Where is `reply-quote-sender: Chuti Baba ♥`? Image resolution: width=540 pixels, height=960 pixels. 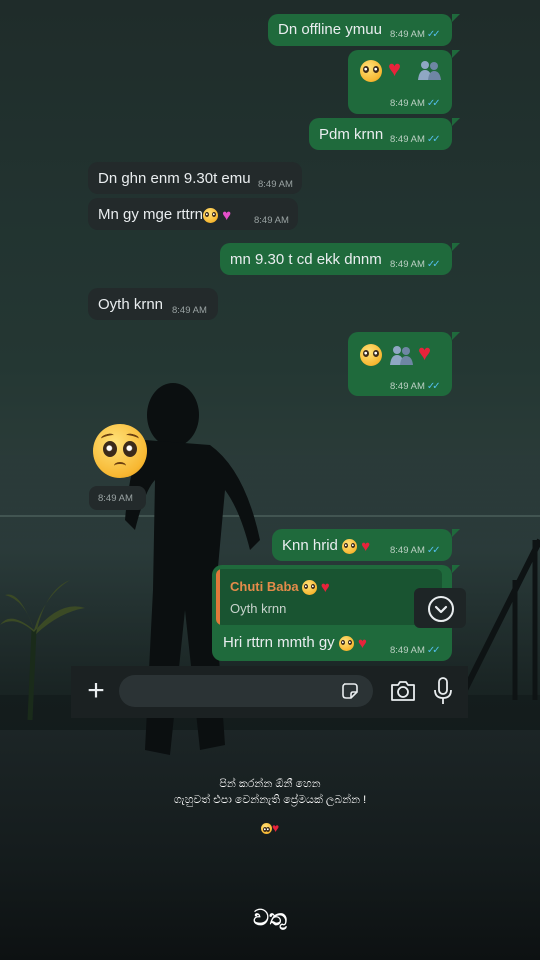
reply-quote-sender: Chuti Baba ♥ is located at coordinates (280, 588).